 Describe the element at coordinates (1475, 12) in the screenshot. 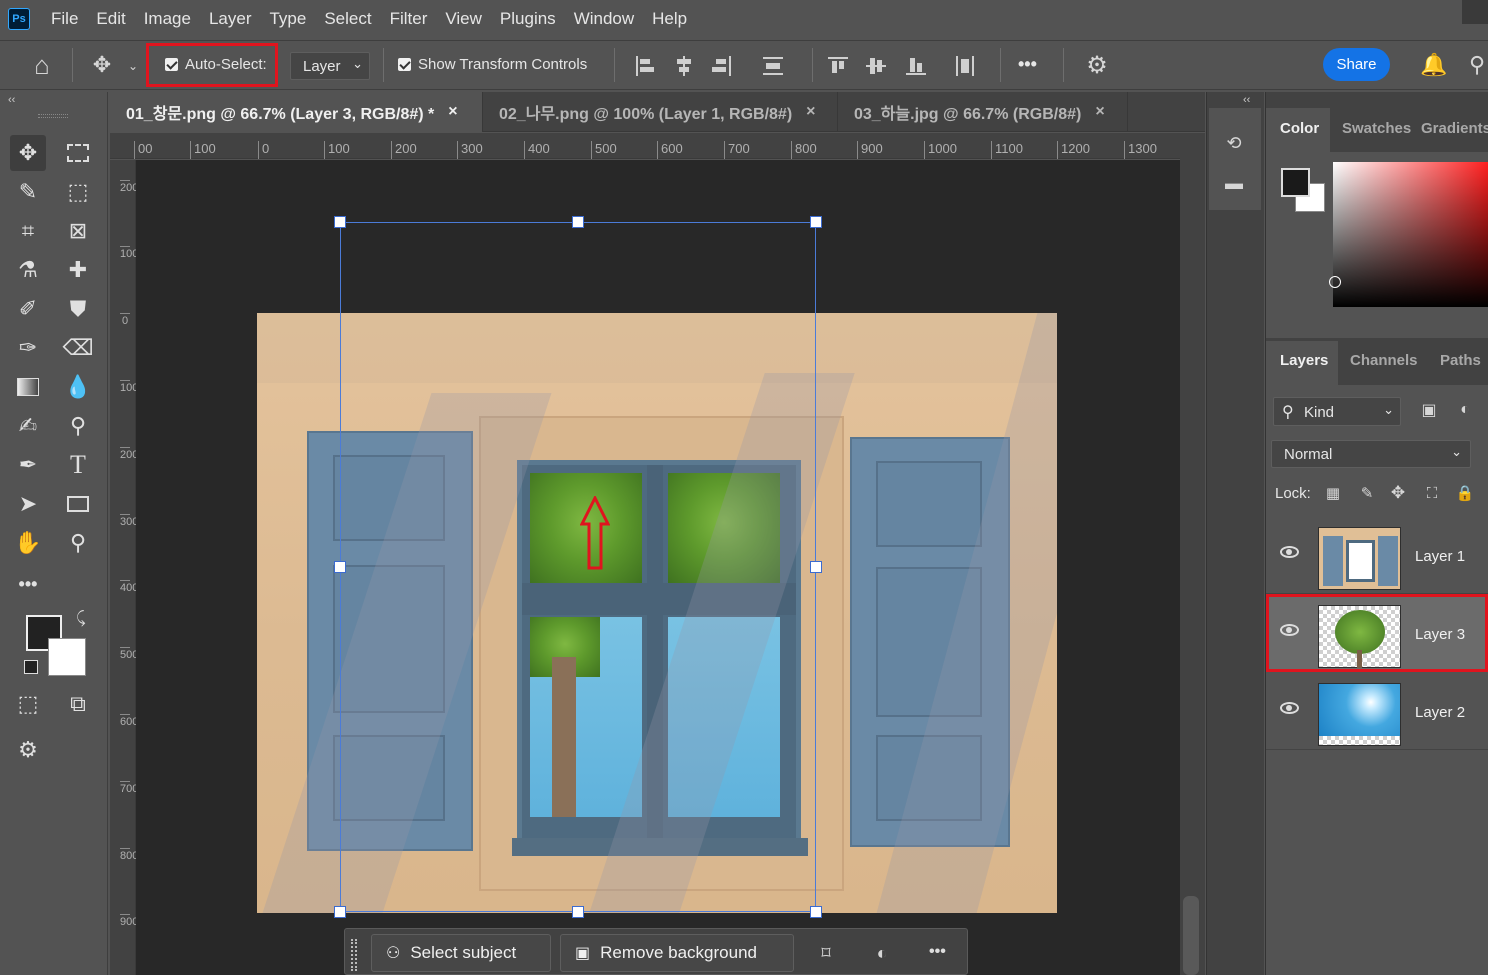

I see `window-control` at that location.